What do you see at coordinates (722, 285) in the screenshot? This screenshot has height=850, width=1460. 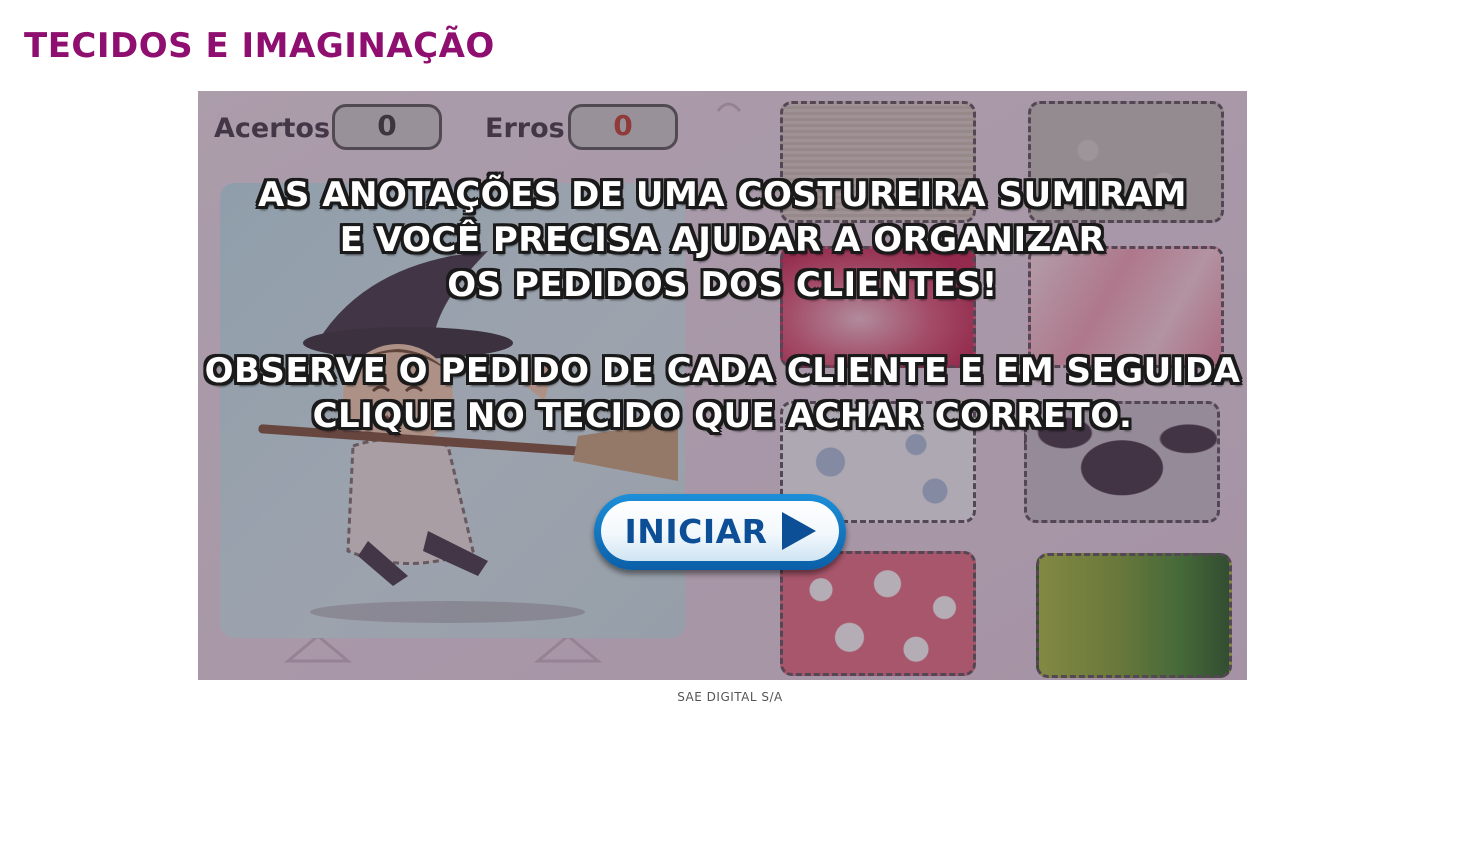 I see `instruction-line: OS PEDIDOS DOS CLIENTES!` at bounding box center [722, 285].